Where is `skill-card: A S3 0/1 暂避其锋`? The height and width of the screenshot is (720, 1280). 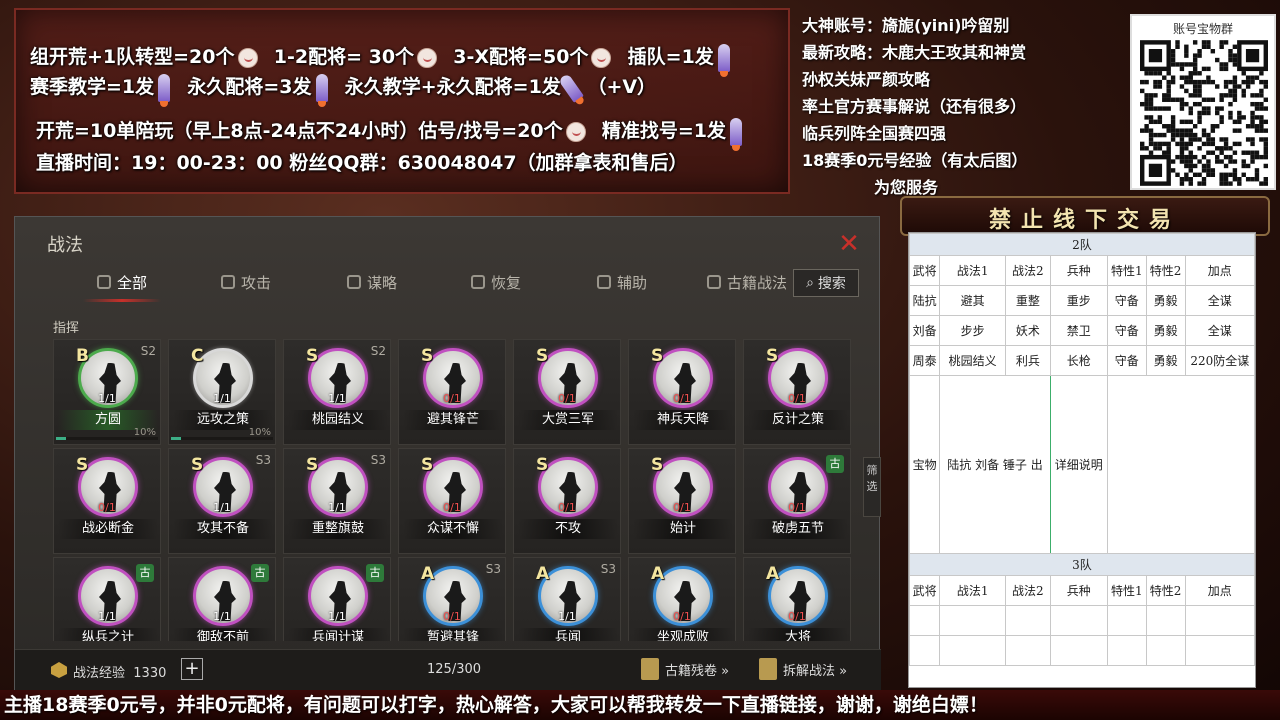 skill-card: A S3 0/1 暂避其锋 is located at coordinates (452, 599).